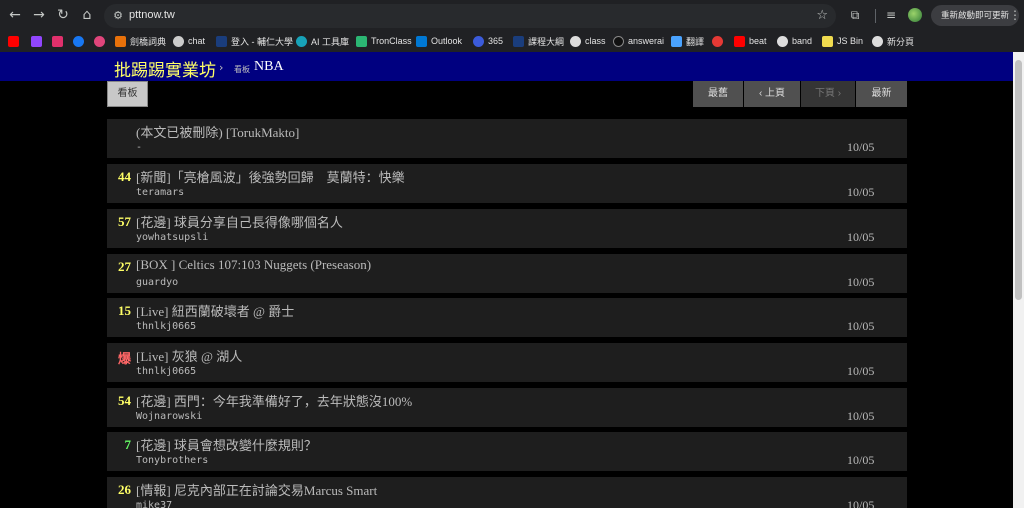  I want to click on university-icon, so click(221, 41).